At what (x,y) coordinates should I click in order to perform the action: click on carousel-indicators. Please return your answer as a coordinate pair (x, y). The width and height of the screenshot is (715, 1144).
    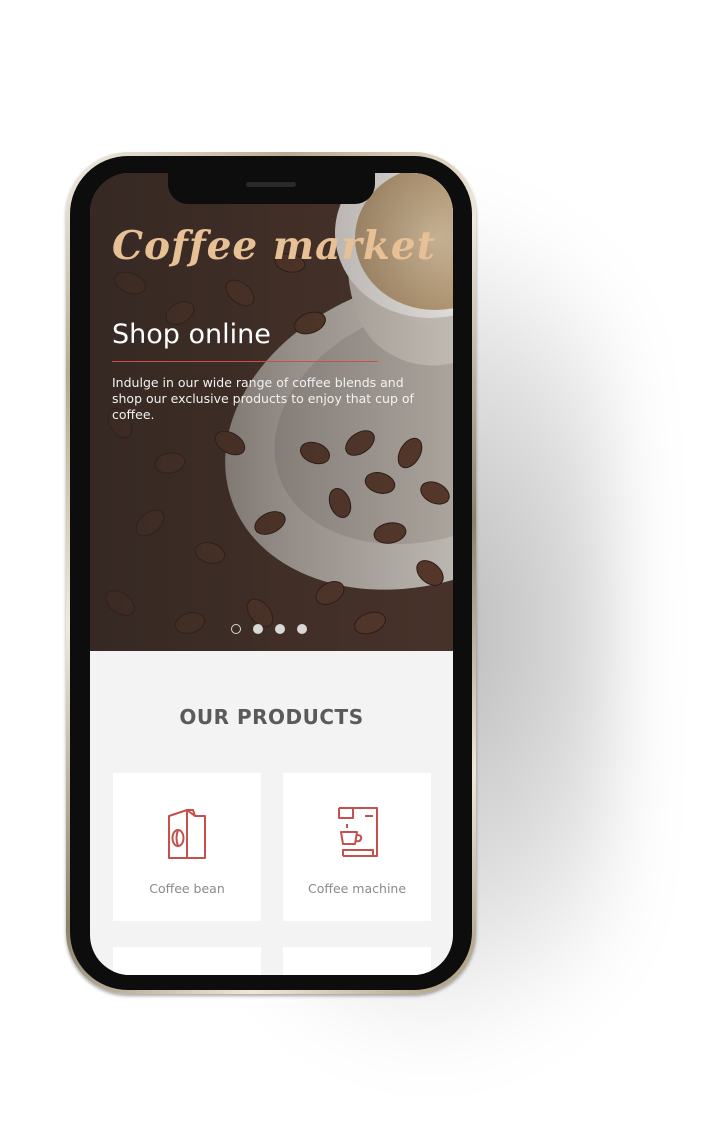
    Looking at the image, I should click on (269, 630).